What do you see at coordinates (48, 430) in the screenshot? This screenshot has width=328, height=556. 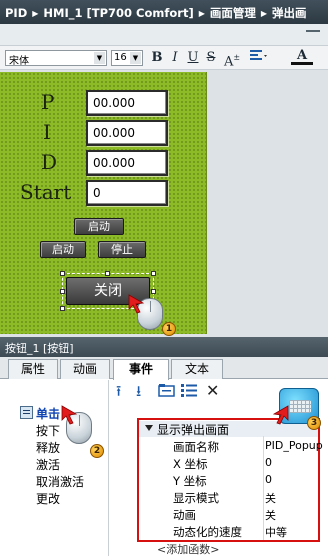 I see `event-item-press: 按下` at bounding box center [48, 430].